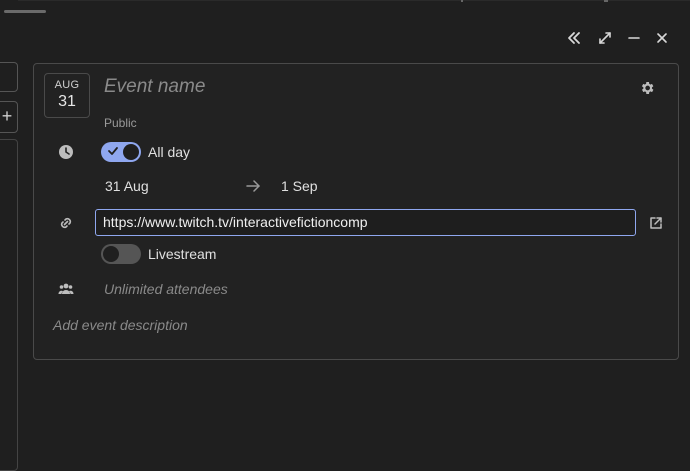 The width and height of the screenshot is (690, 471). I want to click on minimize-icon, so click(634, 38).